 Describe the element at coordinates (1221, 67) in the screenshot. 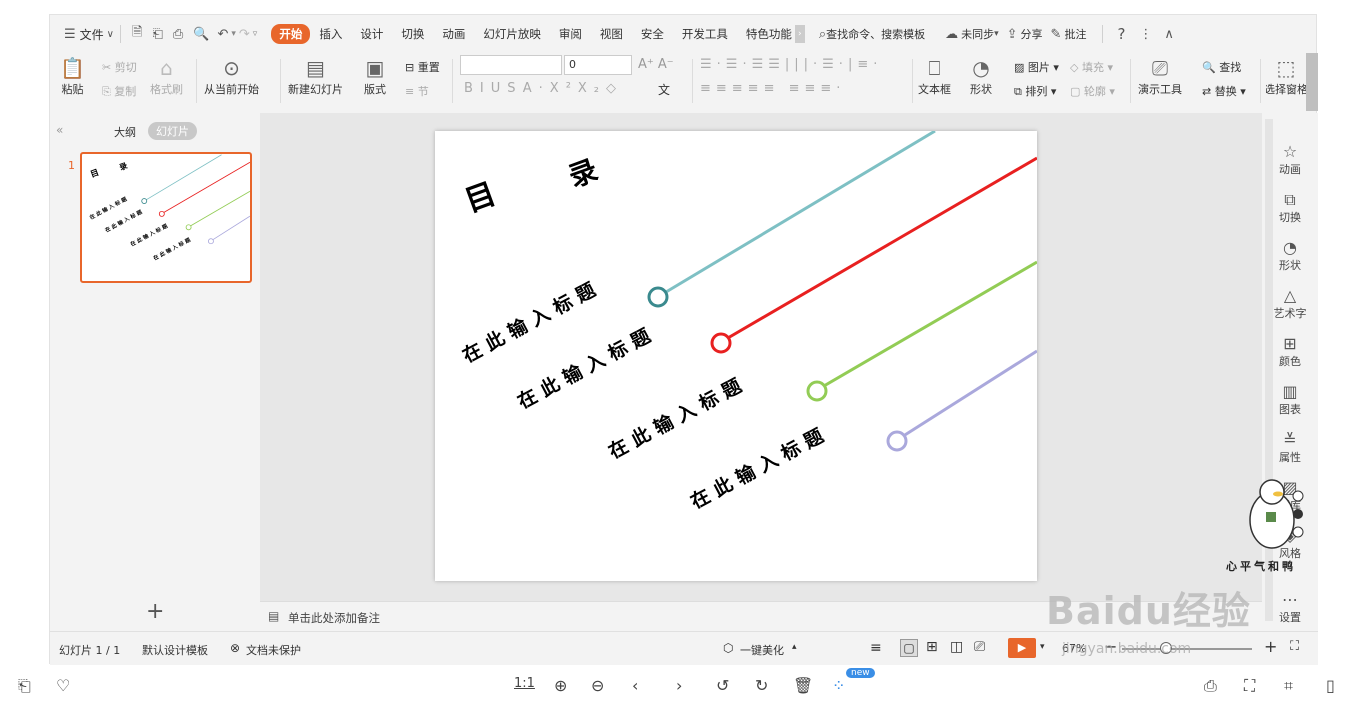

I see `find-button: 🔍 查找` at that location.